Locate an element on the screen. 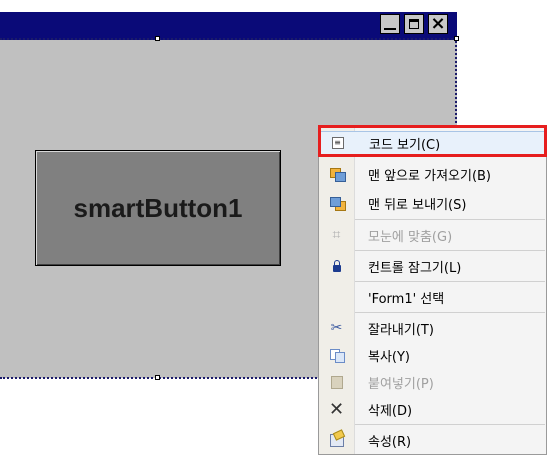 The image size is (547, 455). menu-item-bring-to-front: 맨 앞으로 가져오기(B) is located at coordinates (433, 174).